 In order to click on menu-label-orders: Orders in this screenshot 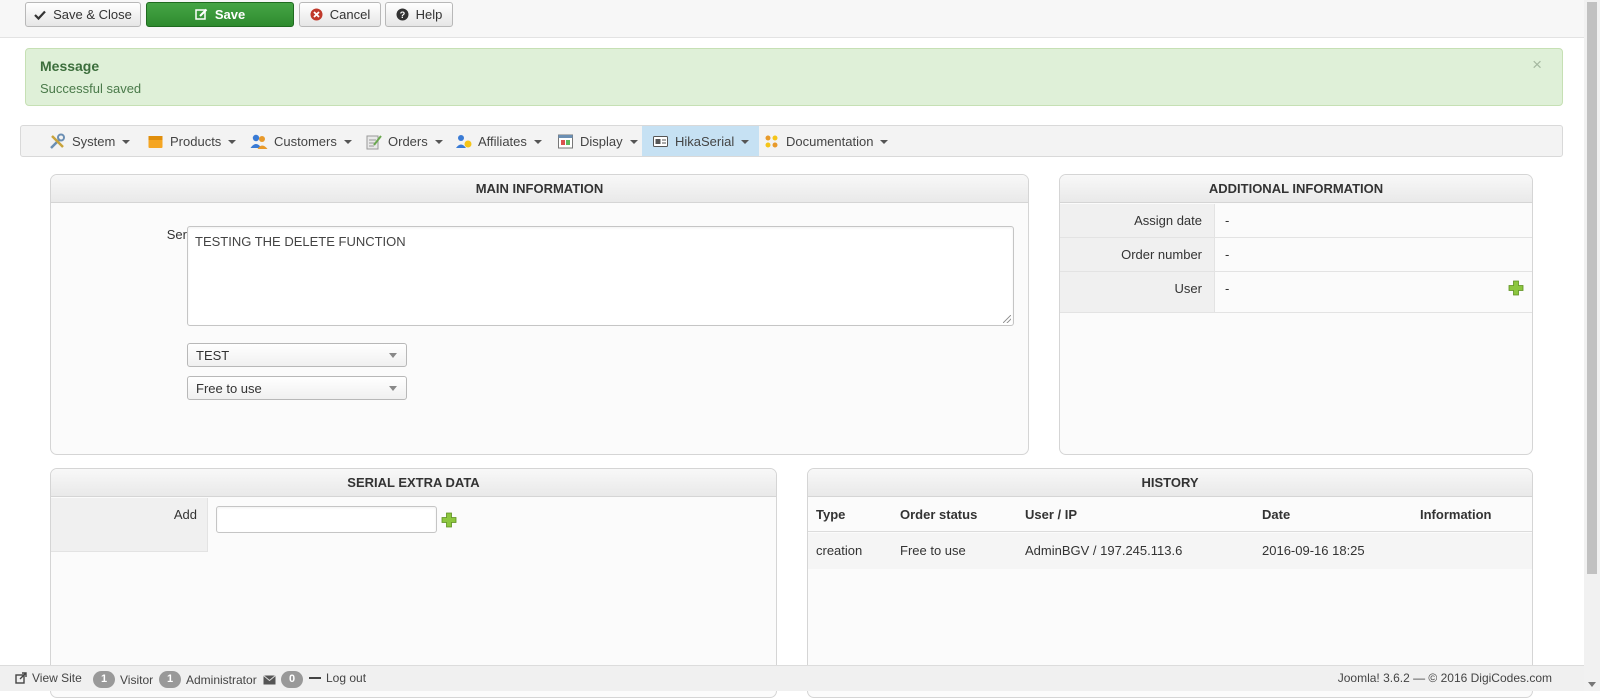, I will do `click(408, 141)`.